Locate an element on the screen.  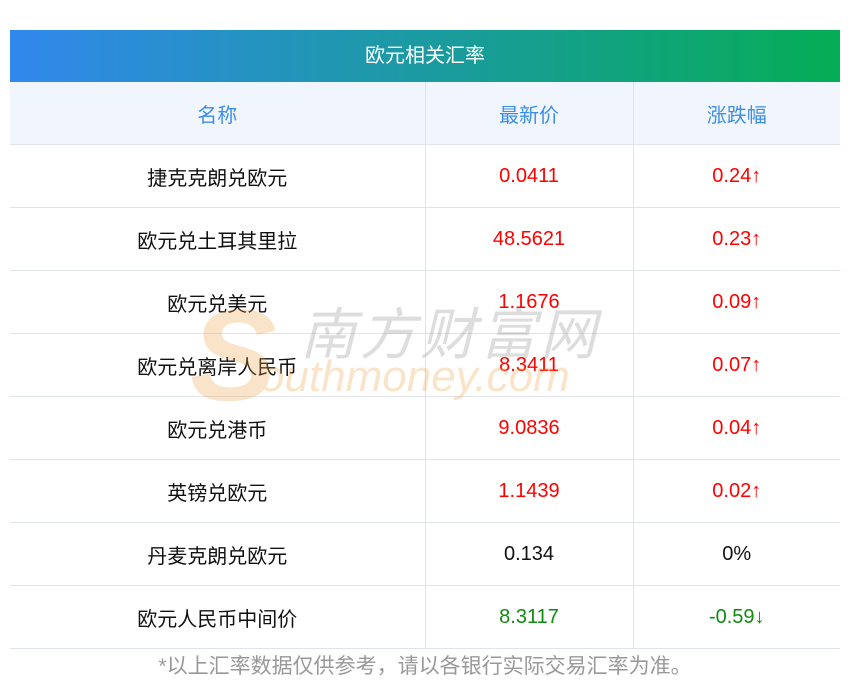
header-change: 涨跌幅 is located at coordinates (736, 113).